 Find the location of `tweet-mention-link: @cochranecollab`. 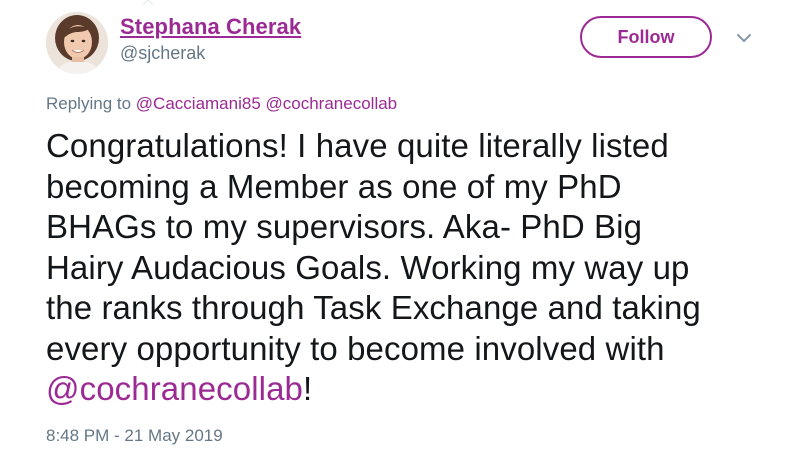

tweet-mention-link: @cochranecollab is located at coordinates (174, 388).